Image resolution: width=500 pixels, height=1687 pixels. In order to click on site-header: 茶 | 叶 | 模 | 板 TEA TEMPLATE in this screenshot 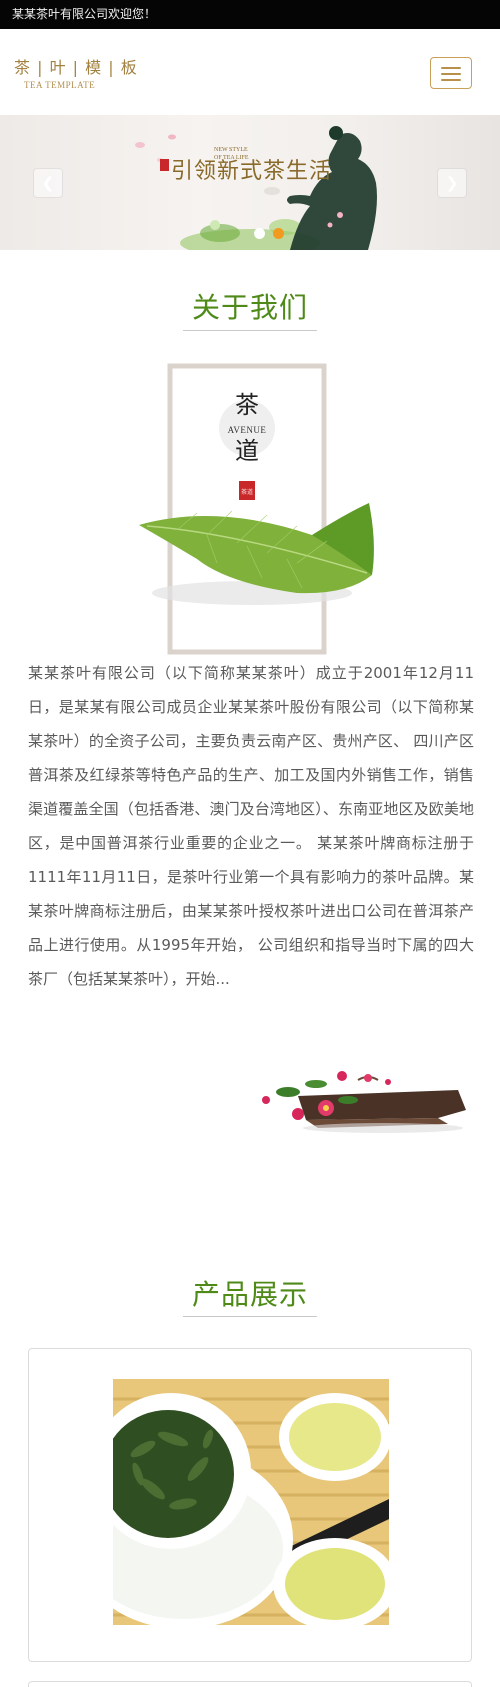, I will do `click(250, 72)`.